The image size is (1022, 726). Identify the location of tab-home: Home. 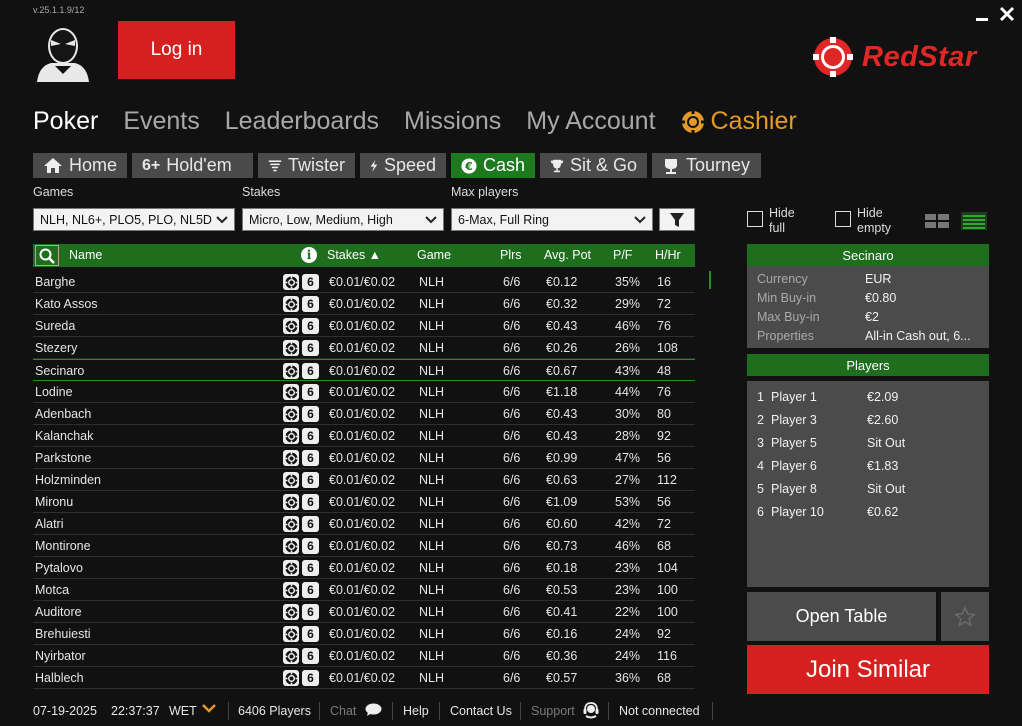
(80, 165).